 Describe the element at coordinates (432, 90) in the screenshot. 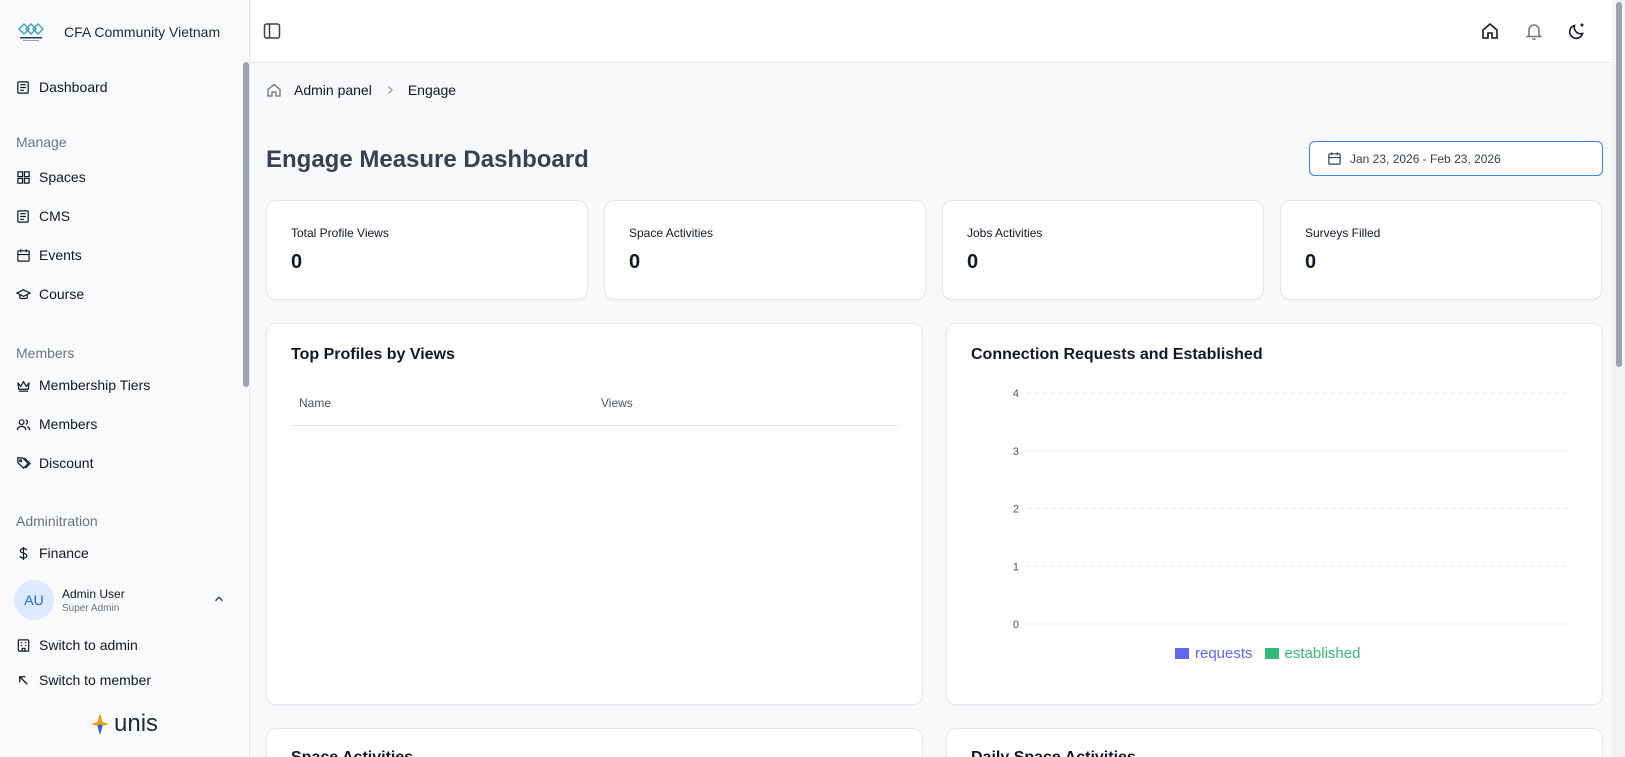

I see `breadcrumb-current: Engage` at that location.